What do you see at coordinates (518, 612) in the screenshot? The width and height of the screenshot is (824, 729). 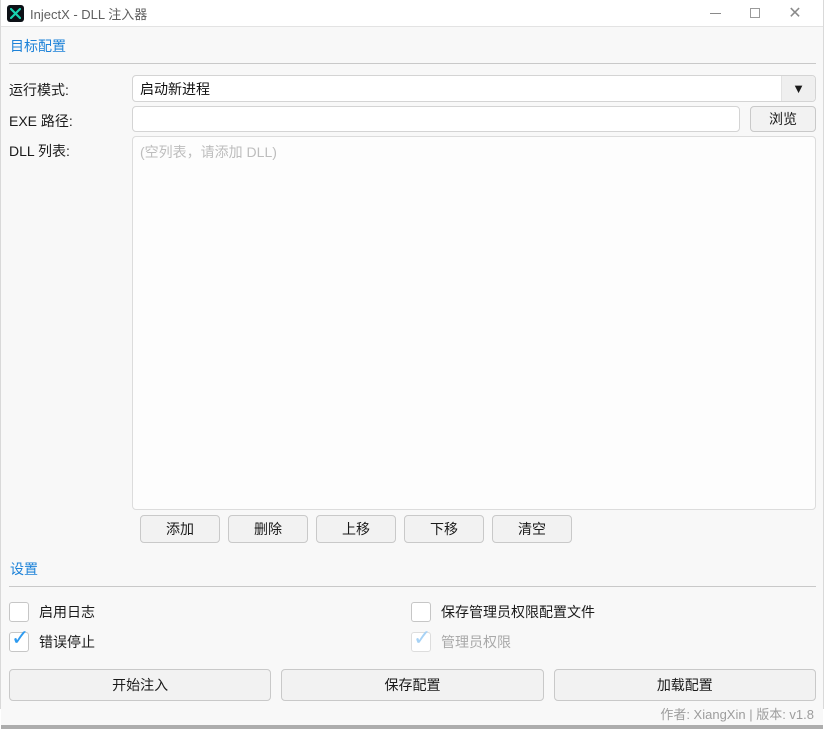 I see `save-admin-profile-label: 保存管理员权限配置文件` at bounding box center [518, 612].